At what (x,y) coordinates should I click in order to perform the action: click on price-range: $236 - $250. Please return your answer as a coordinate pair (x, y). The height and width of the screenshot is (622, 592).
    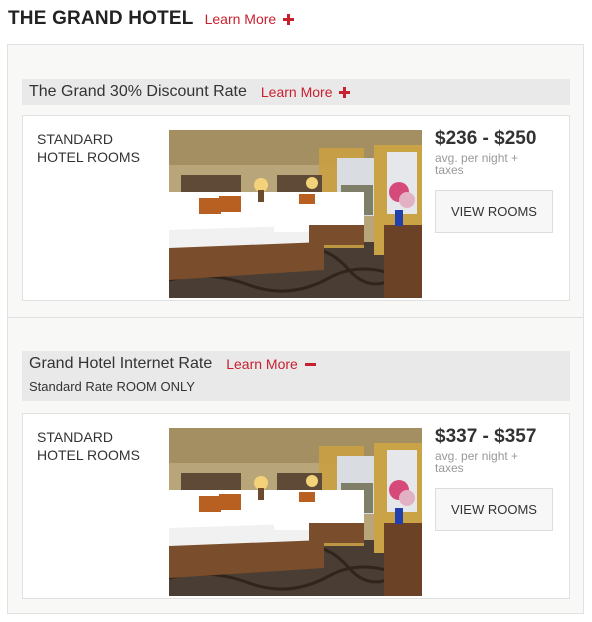
    Looking at the image, I should click on (486, 138).